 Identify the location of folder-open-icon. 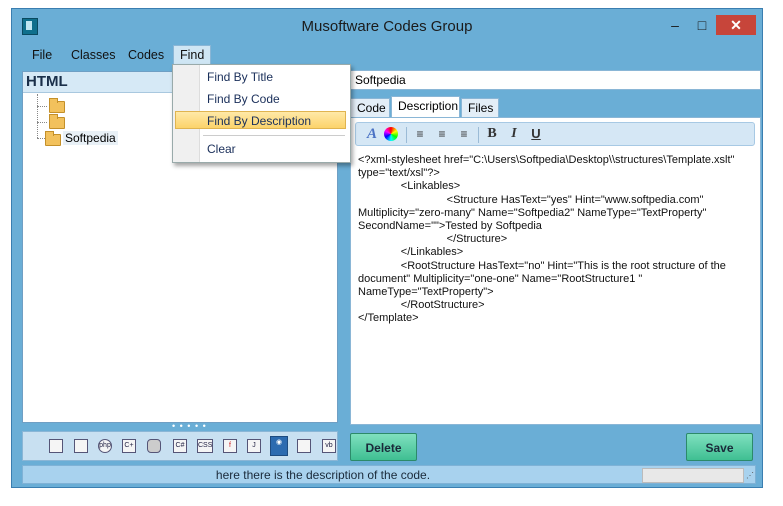
(53, 138).